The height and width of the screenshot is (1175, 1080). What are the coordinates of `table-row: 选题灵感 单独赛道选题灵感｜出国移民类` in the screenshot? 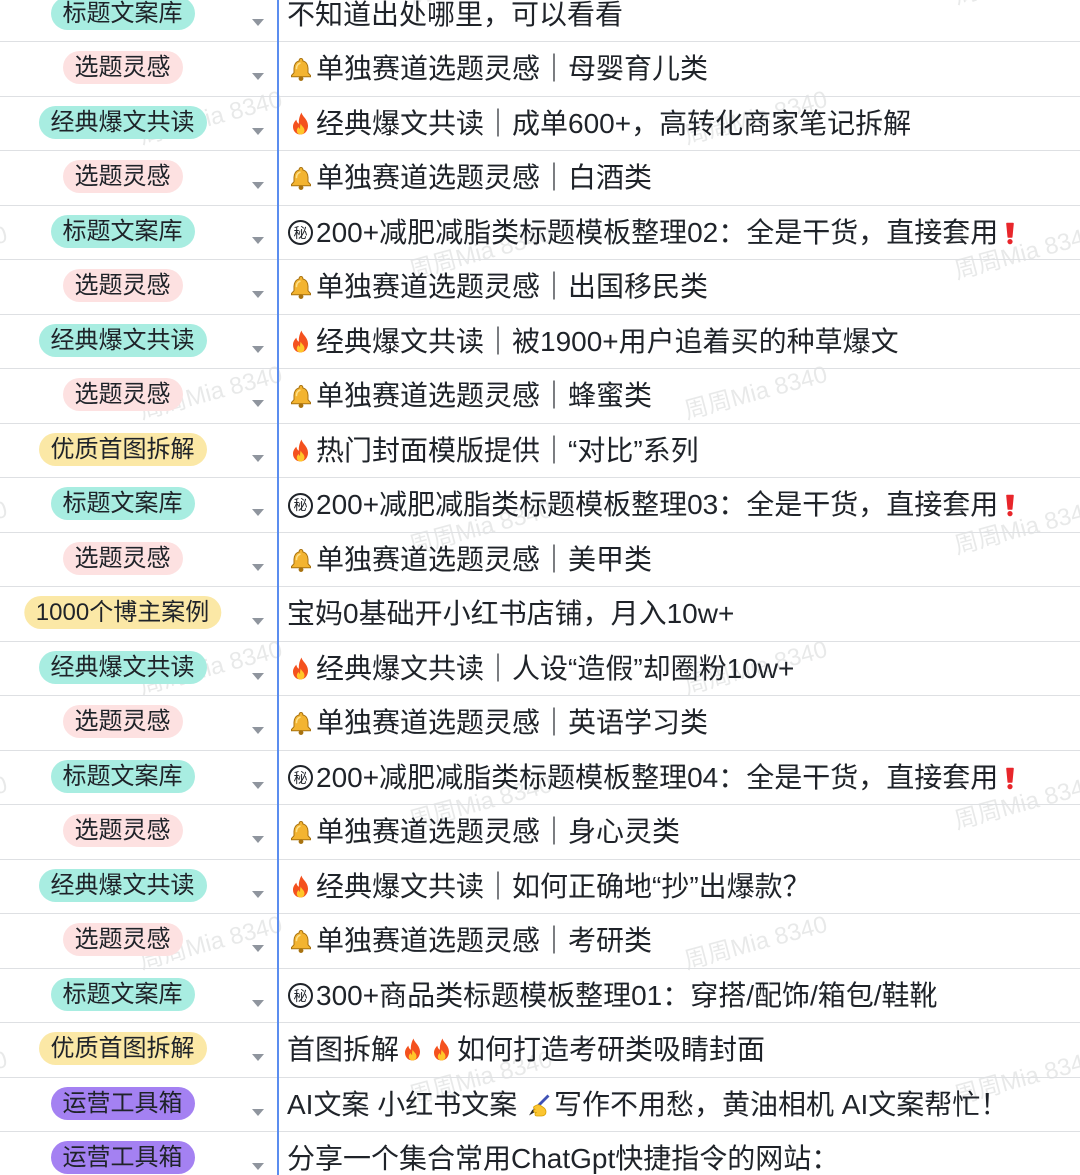 It's located at (540, 287).